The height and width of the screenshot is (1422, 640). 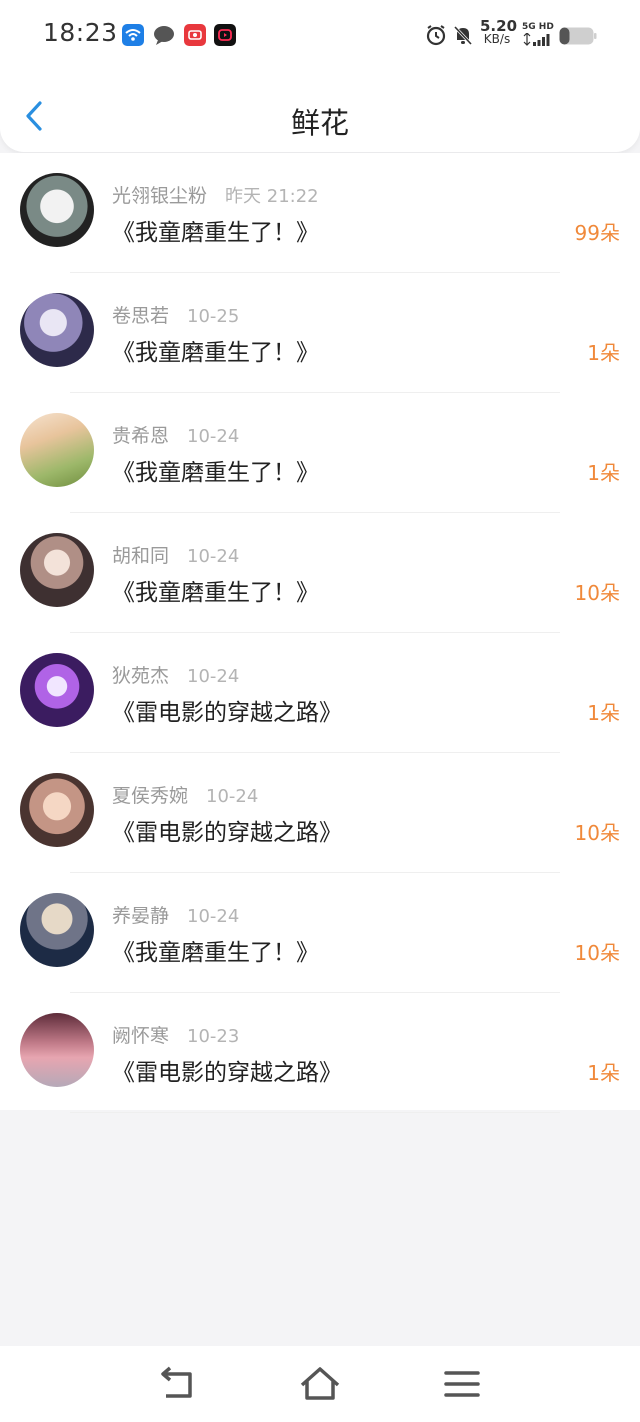 I want to click on system-nav-bar, so click(x=320, y=1384).